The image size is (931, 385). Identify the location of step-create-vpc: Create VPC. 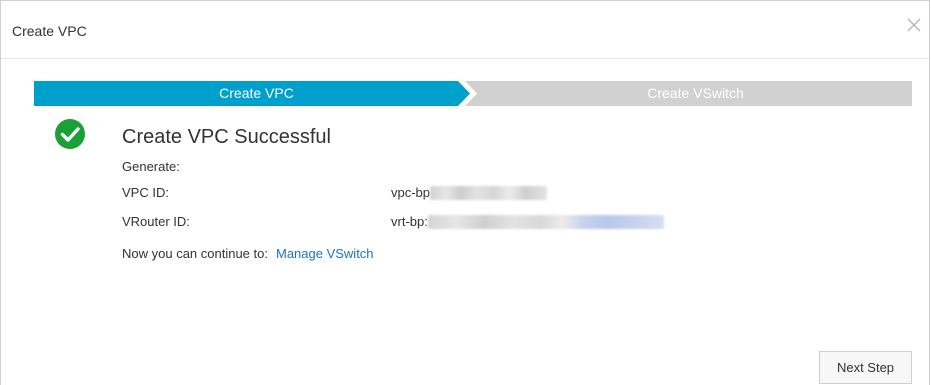
(256, 93).